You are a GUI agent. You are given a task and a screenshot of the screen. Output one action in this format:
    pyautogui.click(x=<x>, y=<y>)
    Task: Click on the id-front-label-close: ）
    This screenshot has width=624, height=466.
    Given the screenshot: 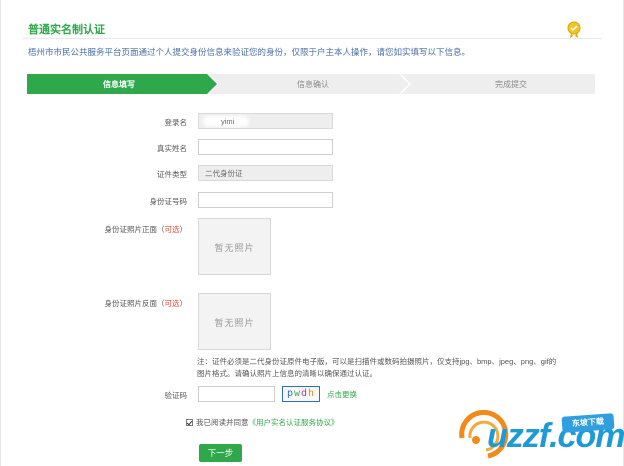 What is the action you would take?
    pyautogui.click(x=183, y=229)
    